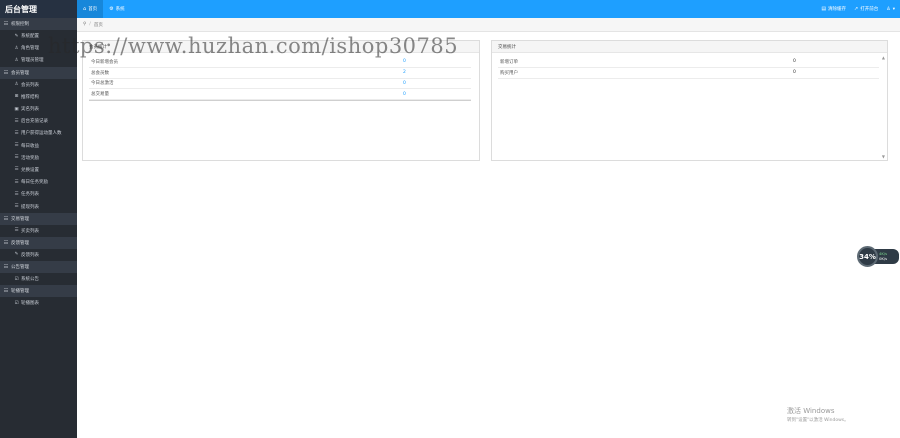 The height and width of the screenshot is (438, 900). Describe the element at coordinates (404, 72) in the screenshot. I see `stat-value: 2` at that location.